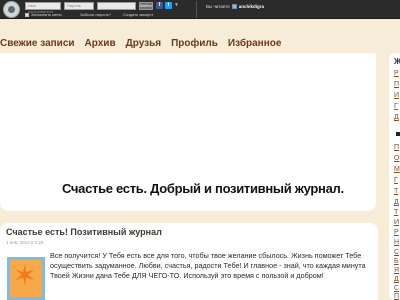 The height and width of the screenshot is (300, 400). I want to click on sidebar-scroll-handle, so click(398, 134).